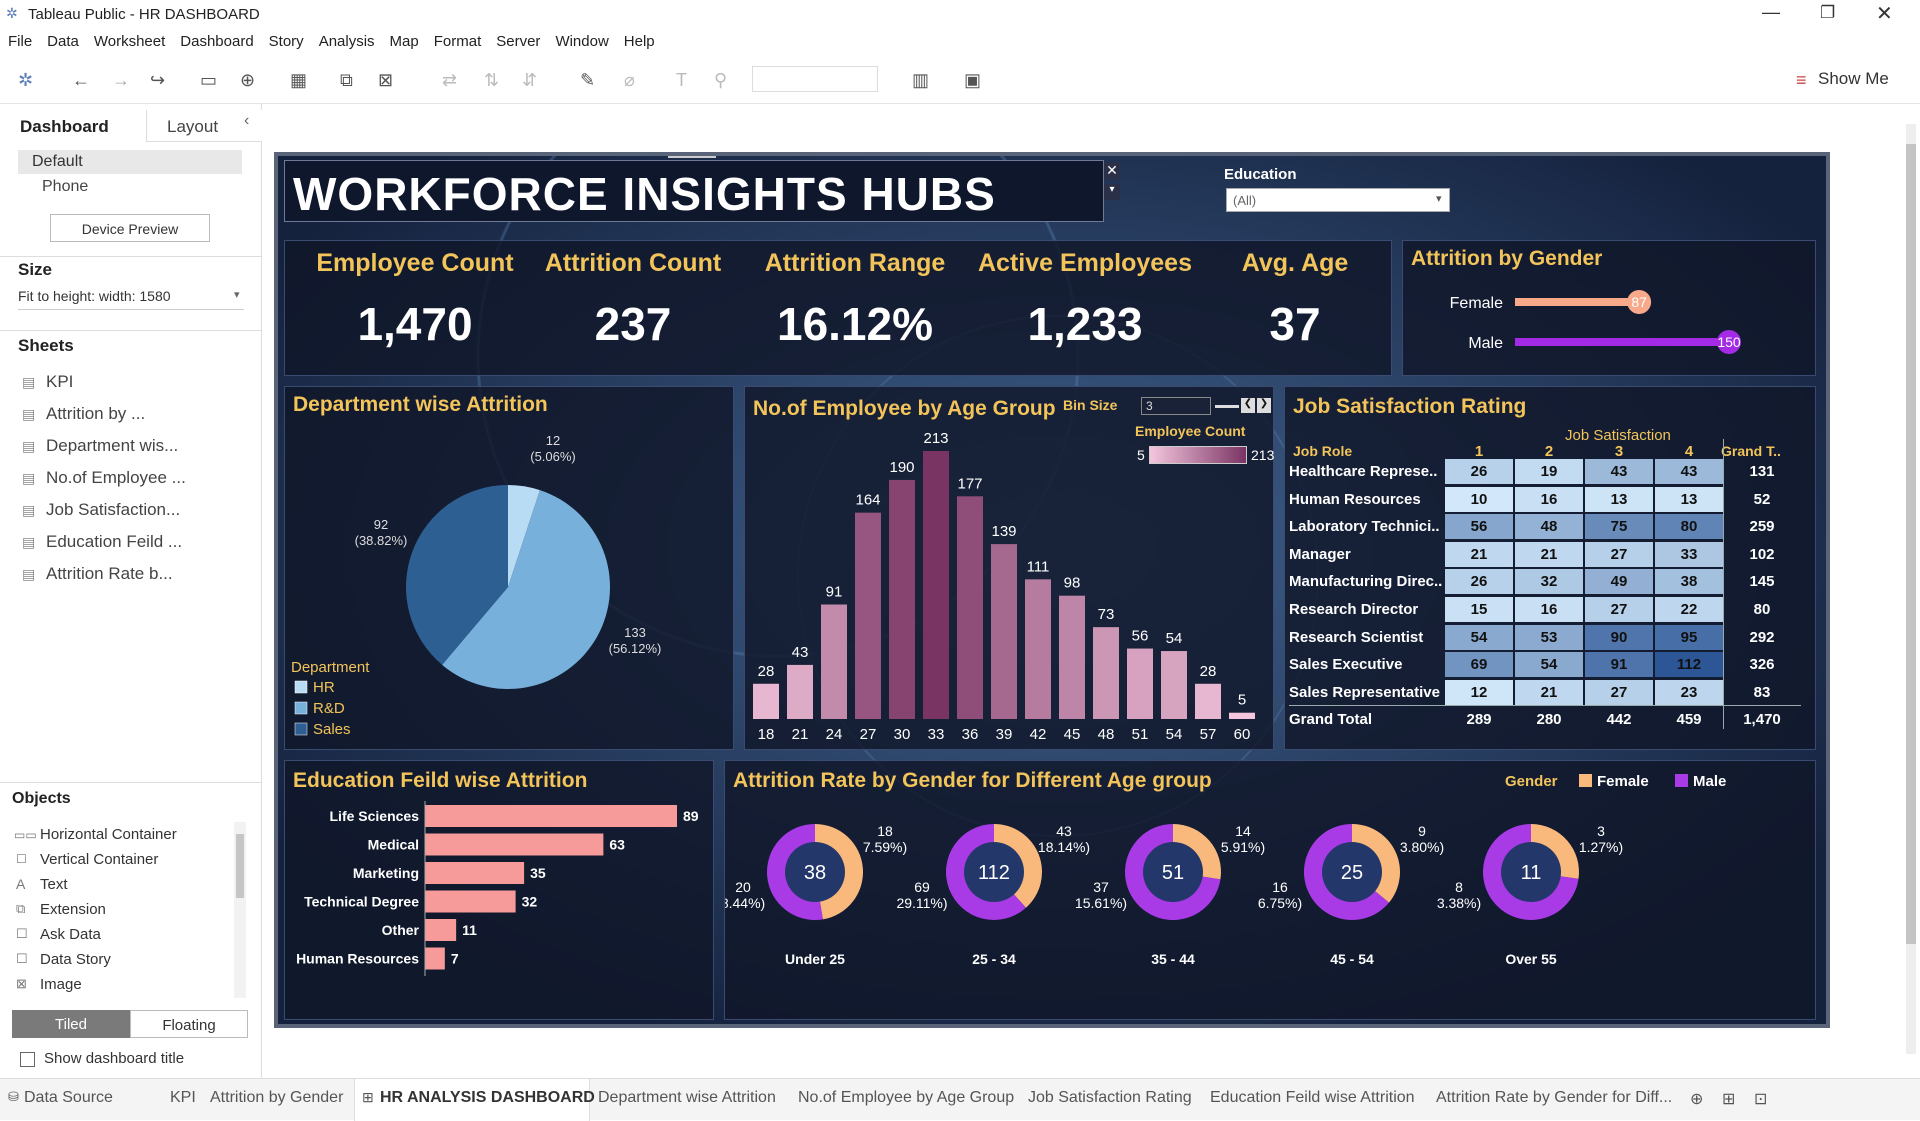 This screenshot has width=1920, height=1121. Describe the element at coordinates (1827, 13) in the screenshot. I see `restore-button: ❐` at that location.